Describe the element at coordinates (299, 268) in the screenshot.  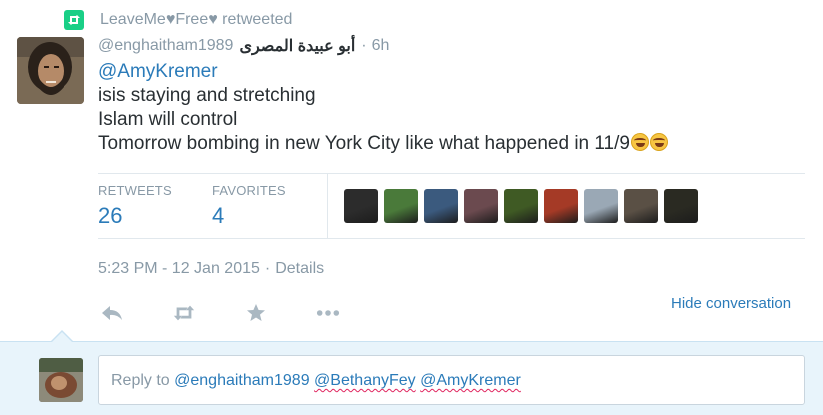
I see `details-link: Details` at that location.